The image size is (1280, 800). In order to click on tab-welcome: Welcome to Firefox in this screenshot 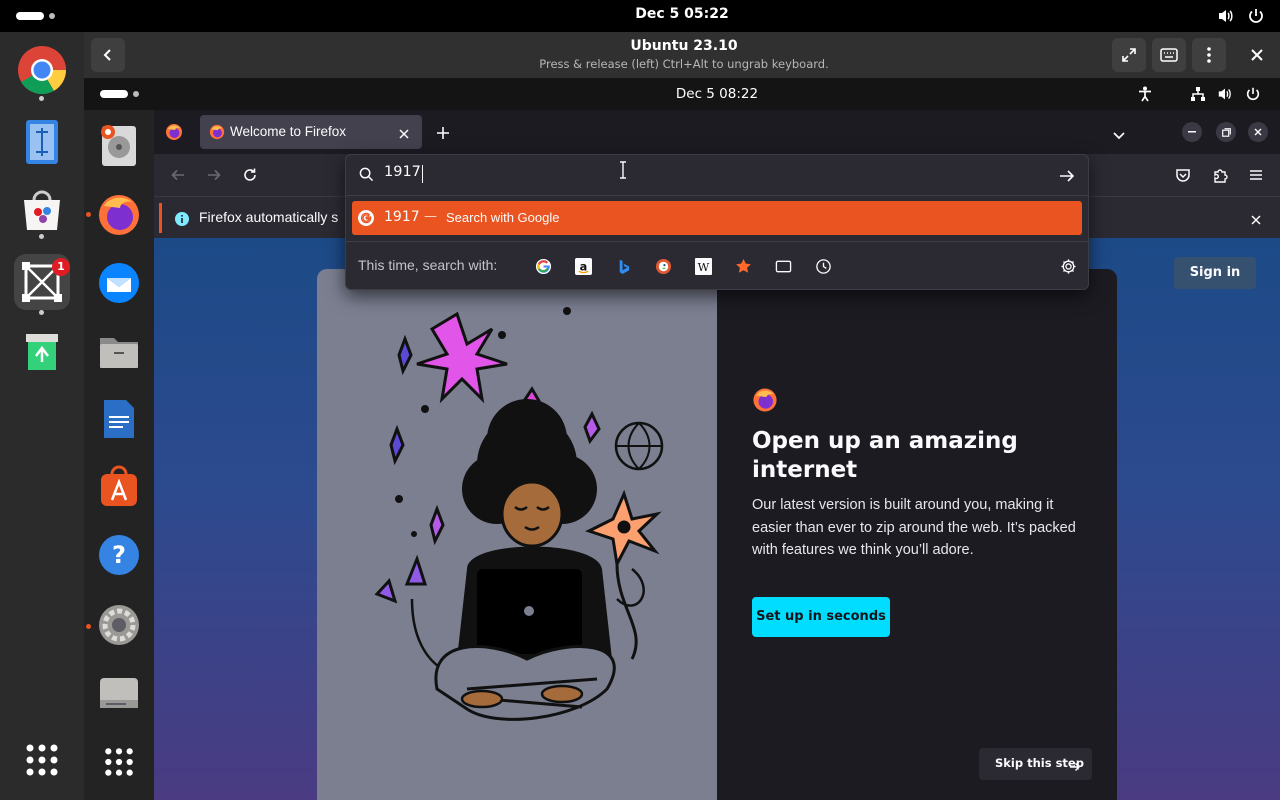, I will do `click(311, 132)`.